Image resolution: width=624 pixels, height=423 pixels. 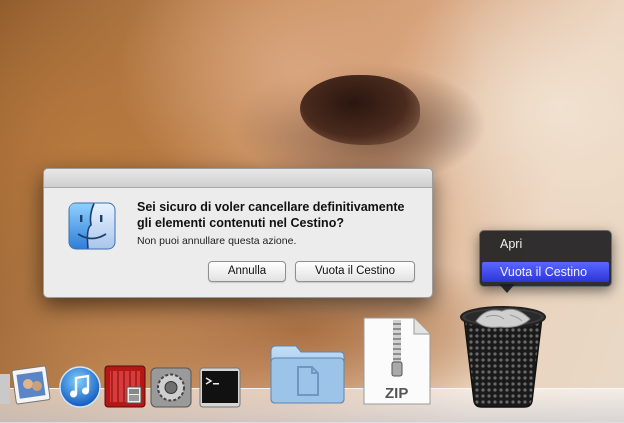 What do you see at coordinates (220, 387) in the screenshot?
I see `terminal-icon` at bounding box center [220, 387].